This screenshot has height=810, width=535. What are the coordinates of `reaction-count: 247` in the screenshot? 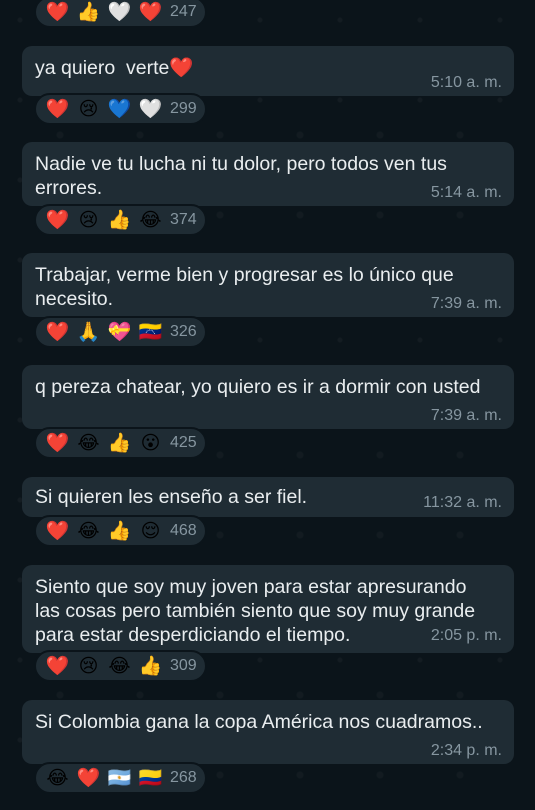 It's located at (183, 11).